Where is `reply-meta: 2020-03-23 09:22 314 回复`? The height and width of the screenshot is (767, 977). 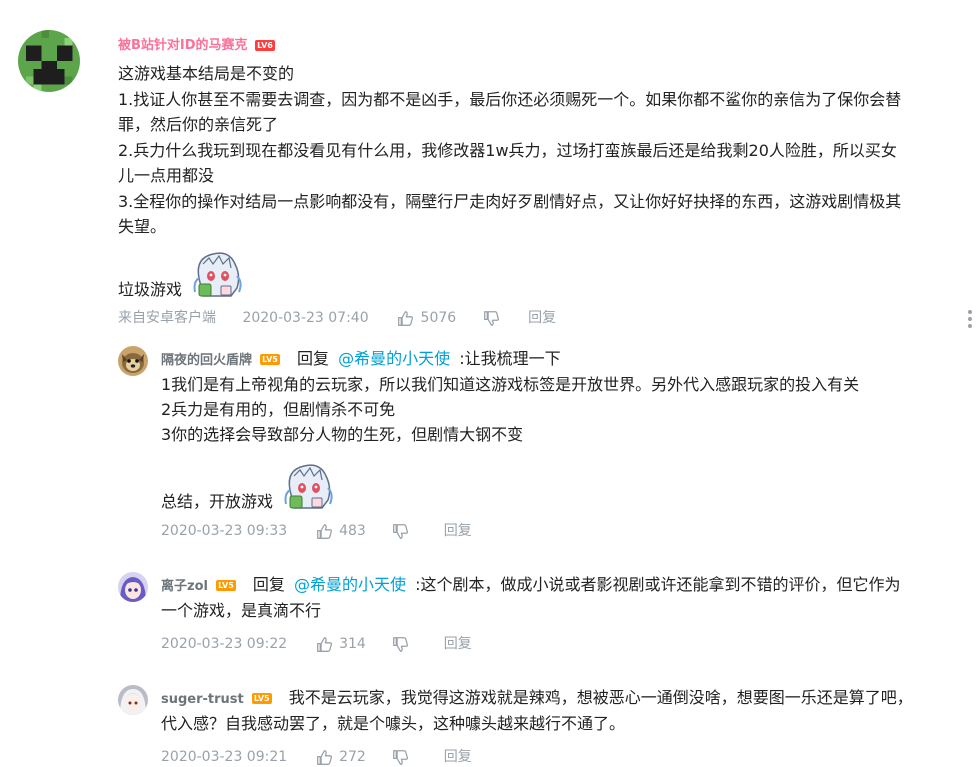
reply-meta: 2020-03-23 09:22 314 回复 is located at coordinates (316, 644).